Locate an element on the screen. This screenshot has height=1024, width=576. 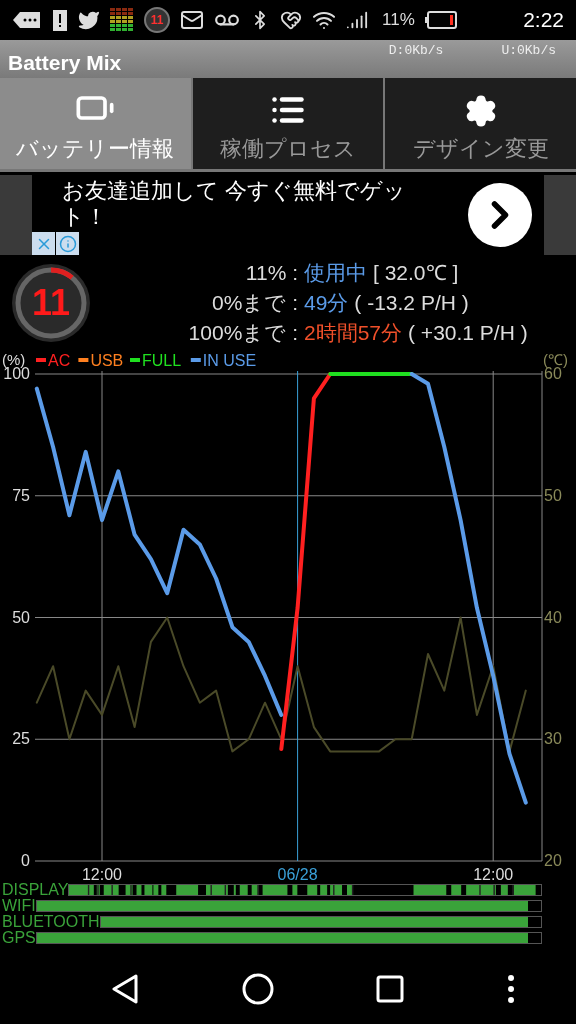
row-value: 2時間57分 is located at coordinates (353, 333).